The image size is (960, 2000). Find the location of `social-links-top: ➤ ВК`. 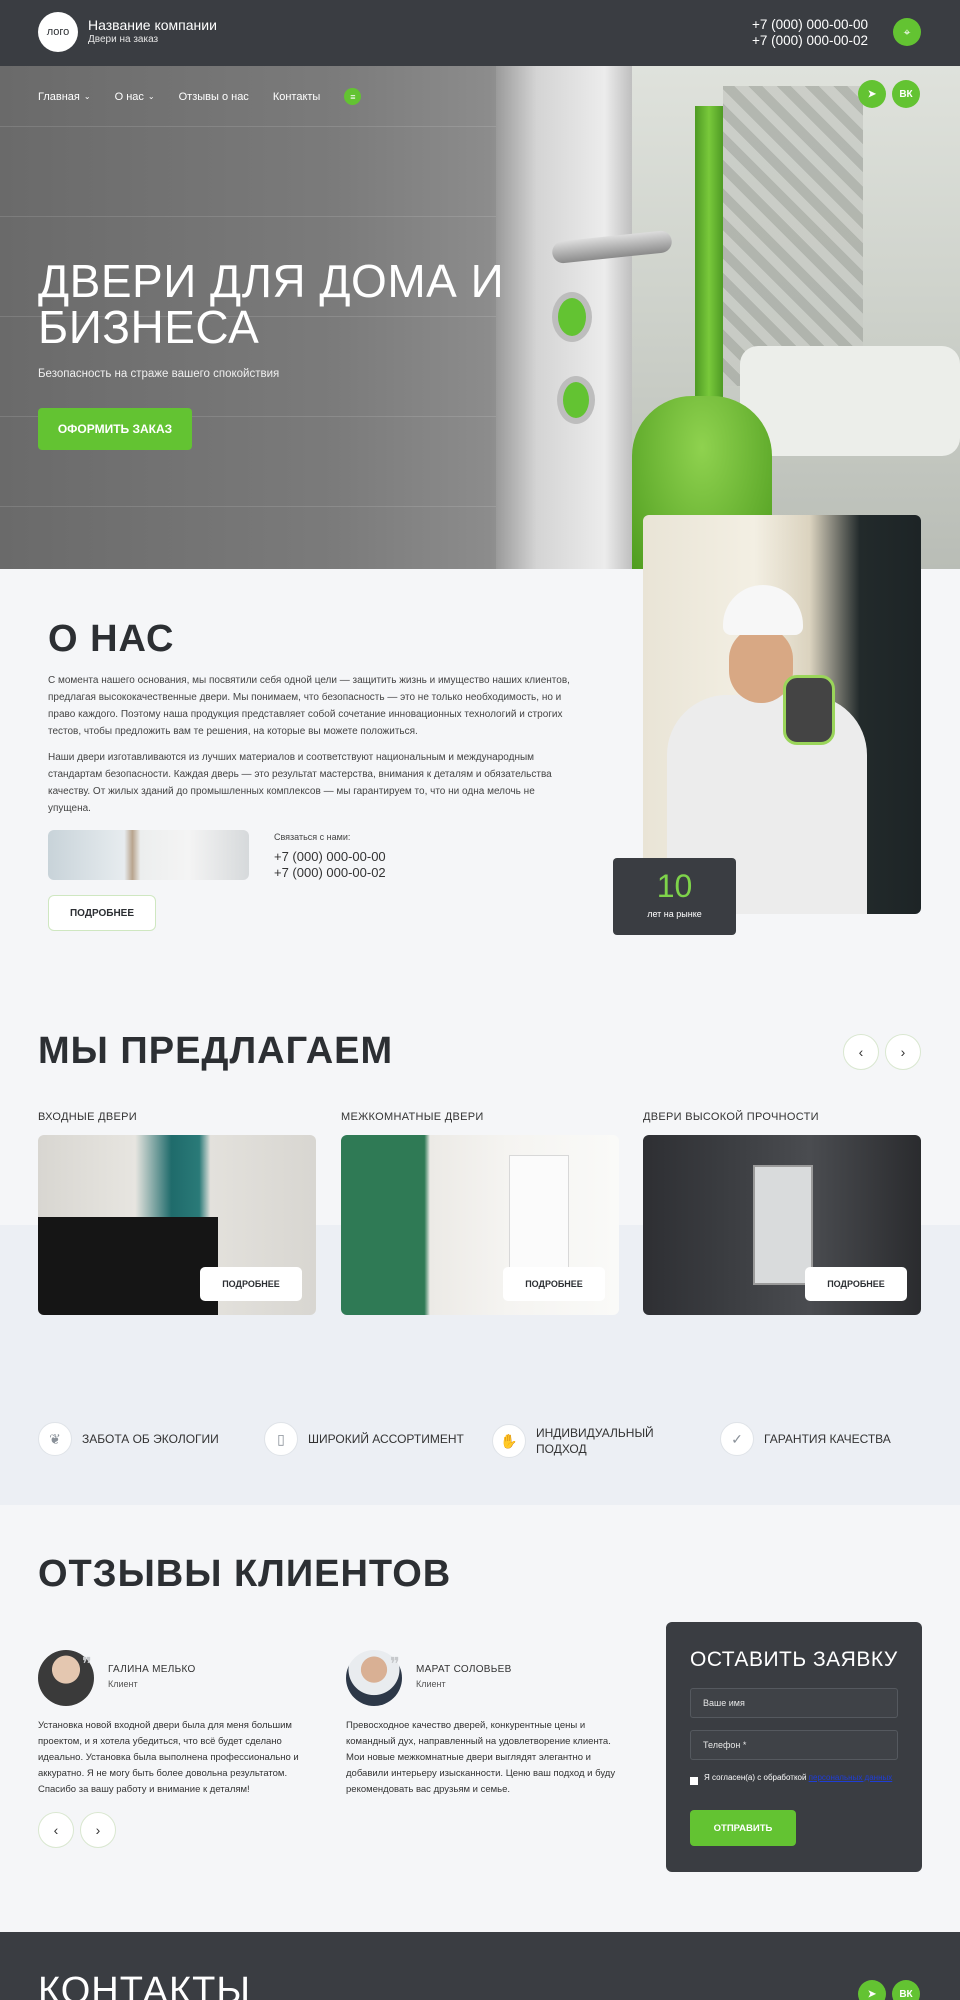

social-links-top: ➤ ВК is located at coordinates (889, 94).